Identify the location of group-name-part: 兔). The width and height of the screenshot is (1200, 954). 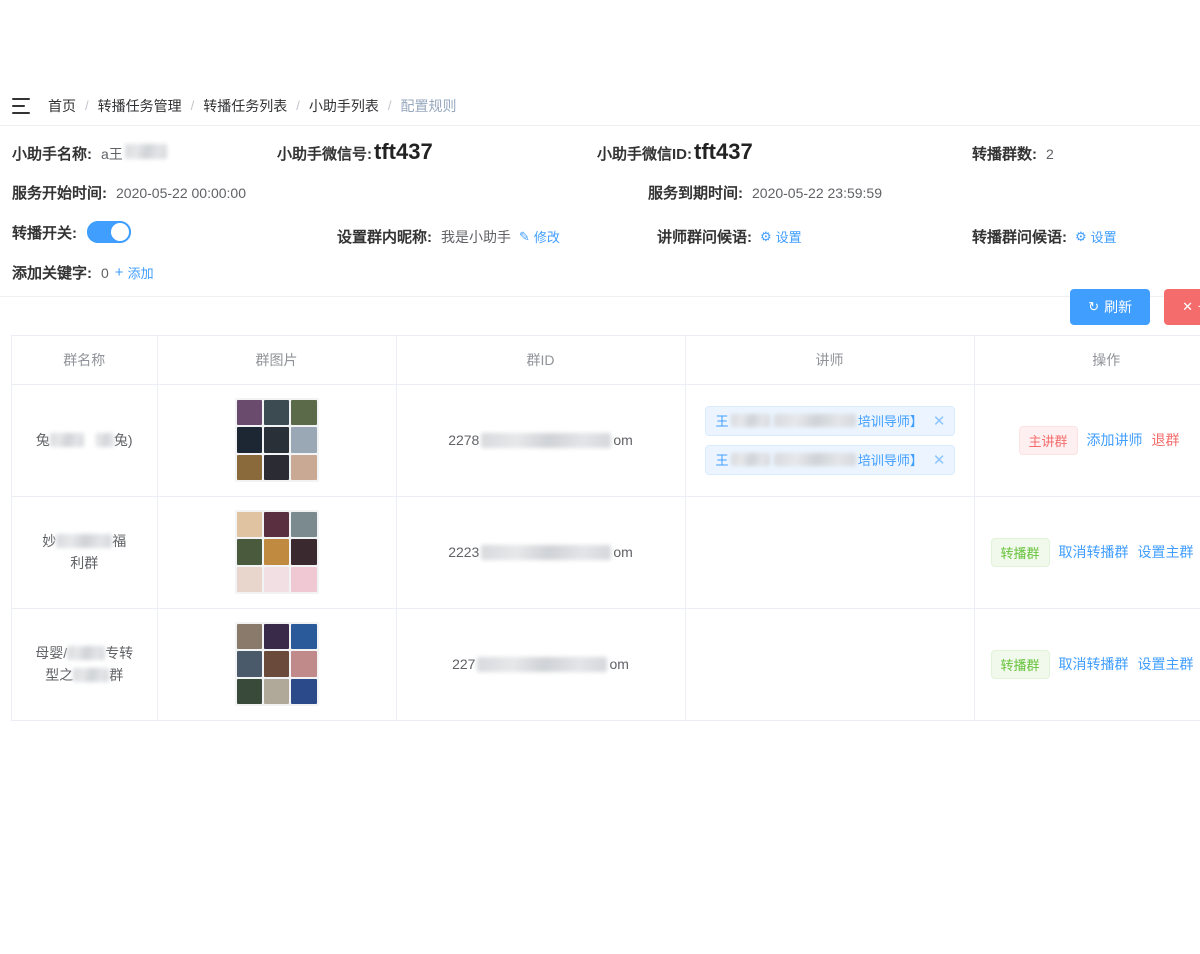
(123, 440).